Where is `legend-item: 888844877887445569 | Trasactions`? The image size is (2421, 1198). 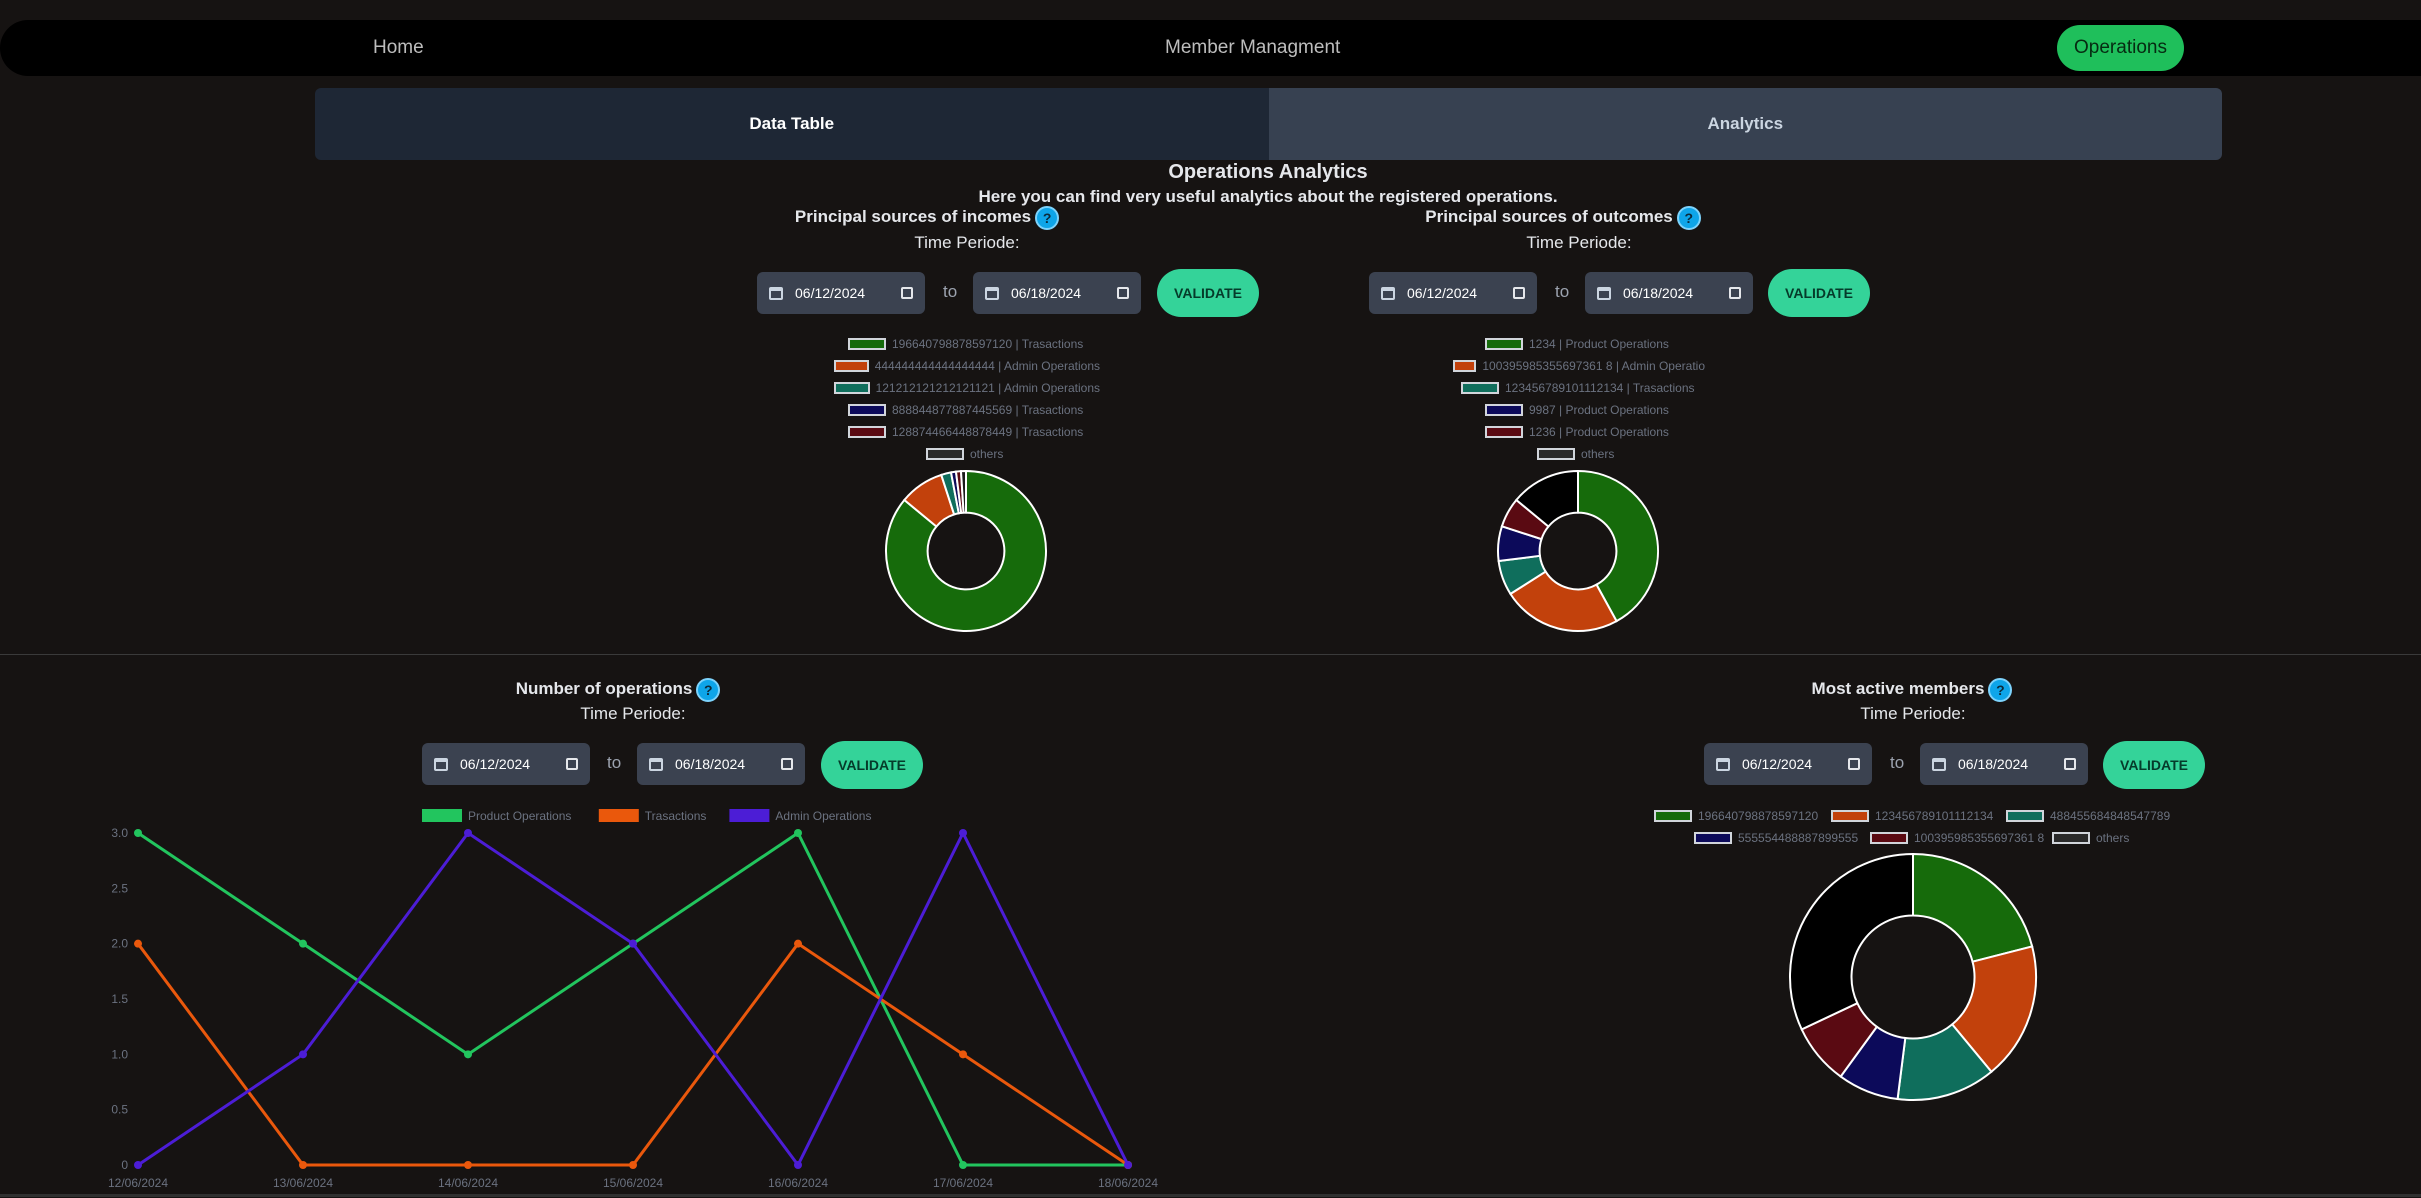 legend-item: 888844877887445569 | Trasactions is located at coordinates (965, 410).